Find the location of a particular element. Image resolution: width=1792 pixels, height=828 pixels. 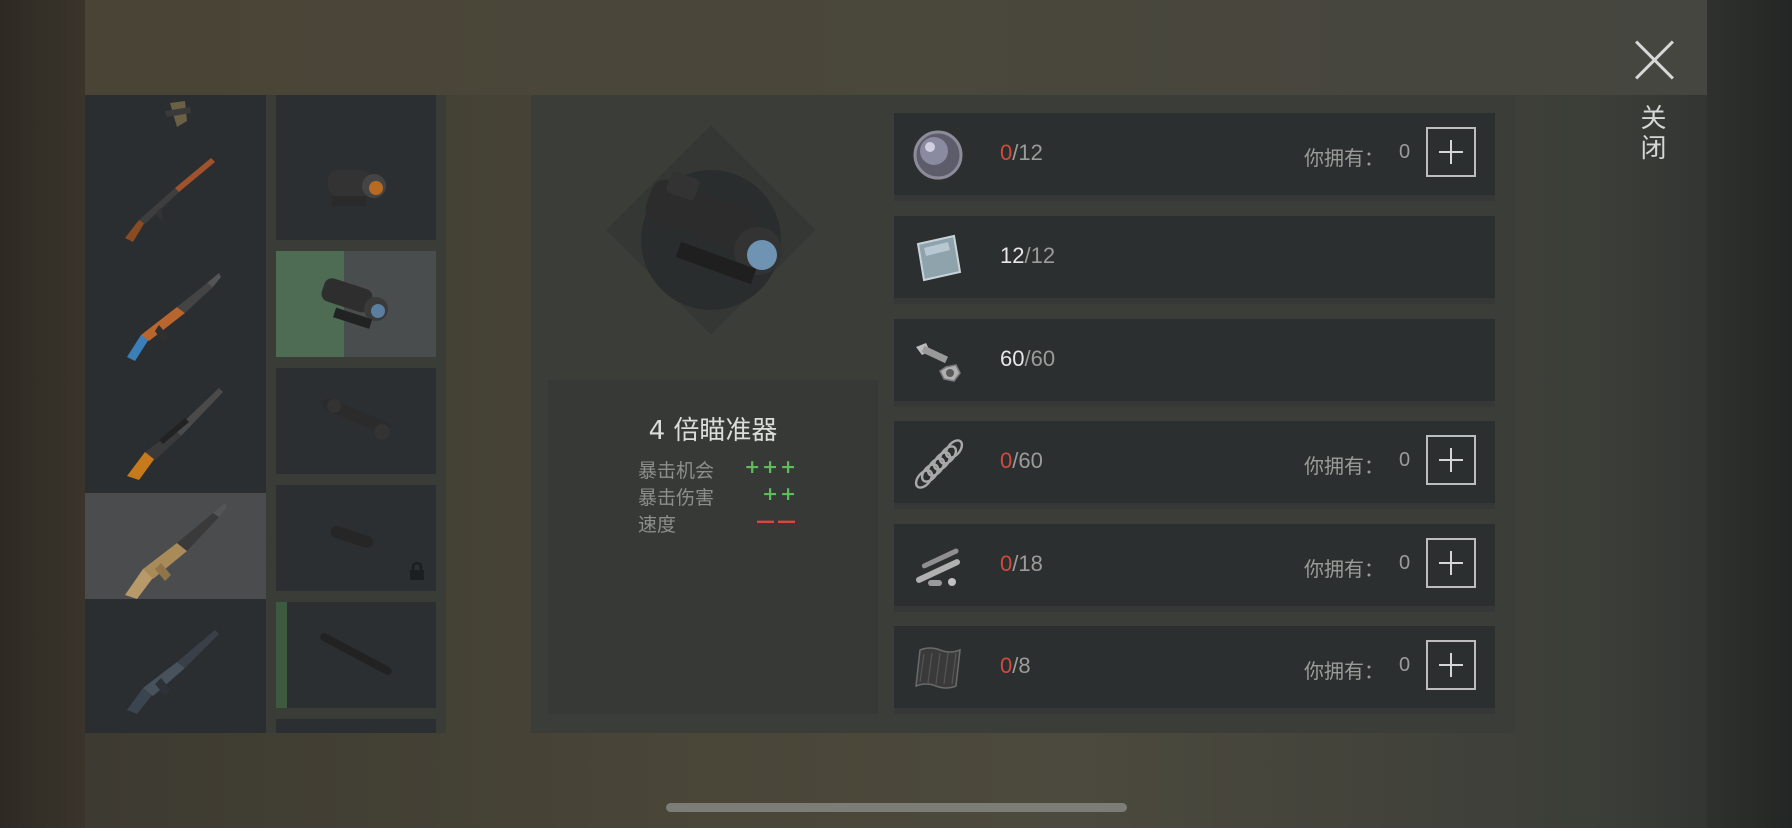

stat-label: 暴击机会 is located at coordinates (676, 471).